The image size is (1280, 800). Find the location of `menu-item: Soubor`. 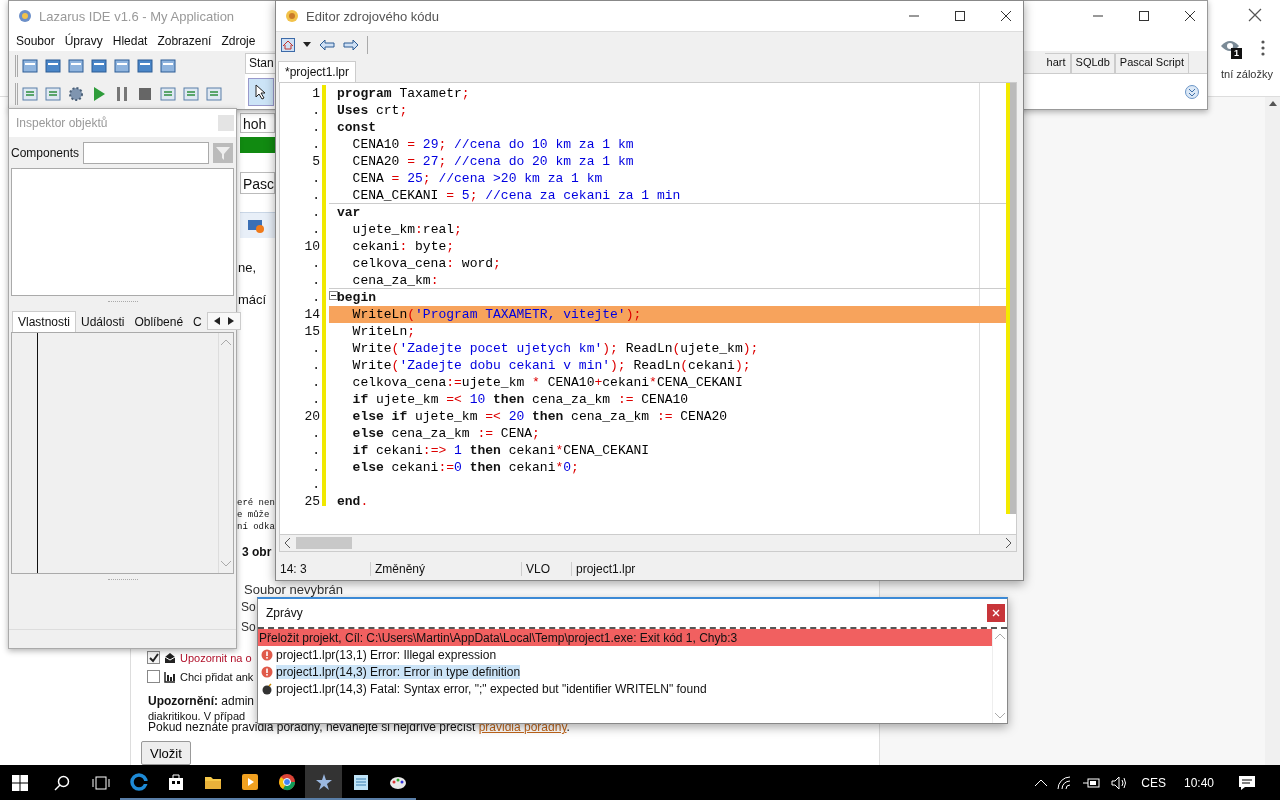

menu-item: Soubor is located at coordinates (35, 41).